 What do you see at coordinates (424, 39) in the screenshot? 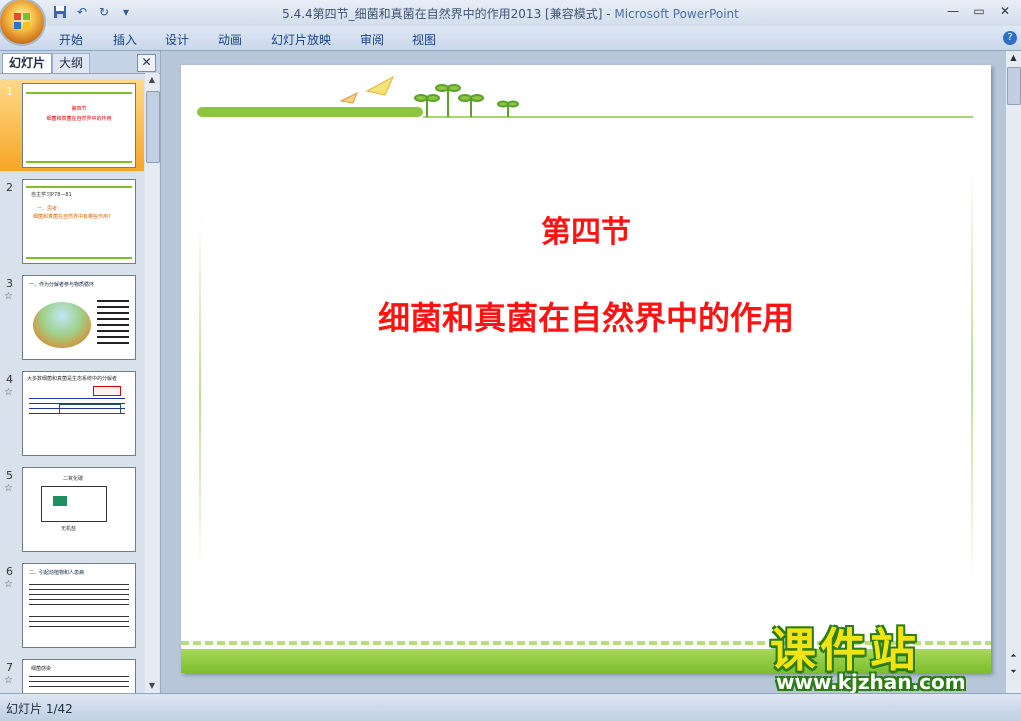
I see `tab-view: 视图` at bounding box center [424, 39].